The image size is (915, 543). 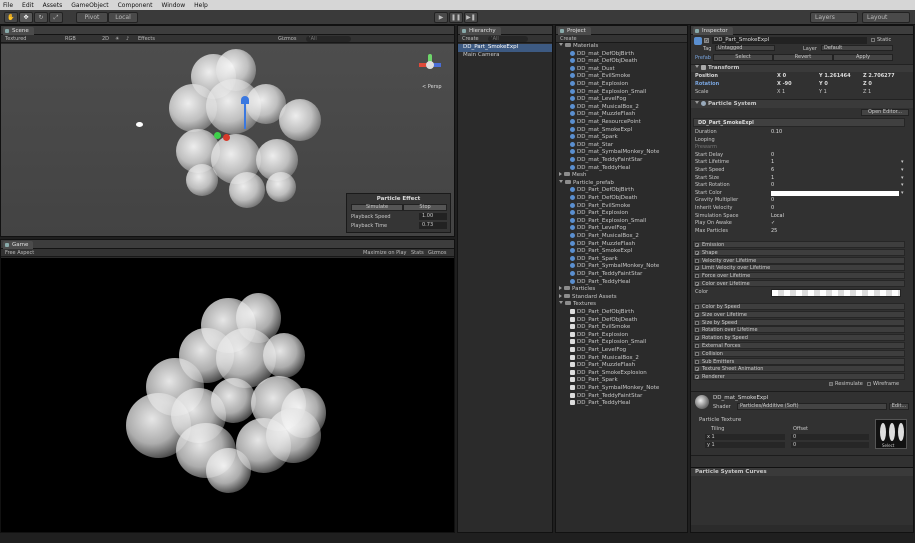 What do you see at coordinates (18, 31) in the screenshot?
I see `tab-scene: Scene` at bounding box center [18, 31].